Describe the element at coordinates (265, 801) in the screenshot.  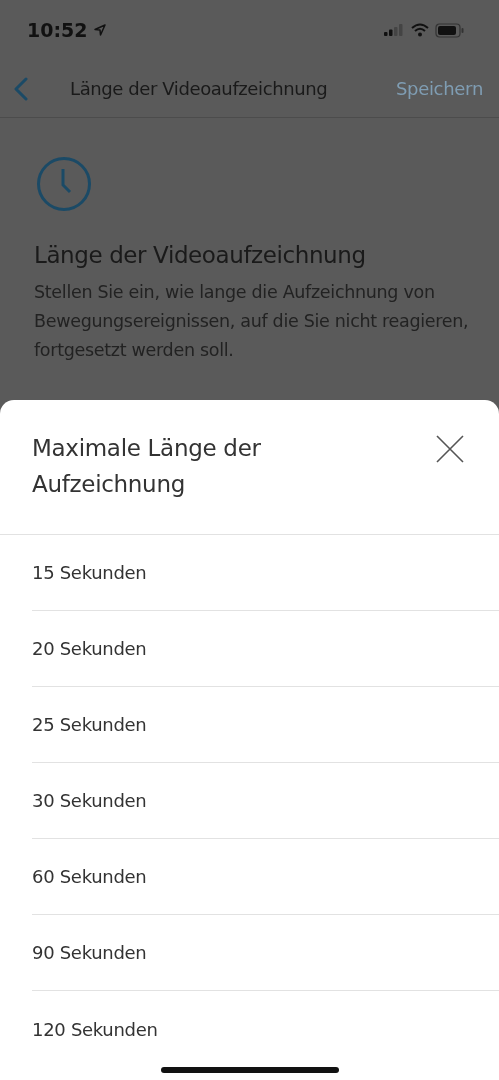
I see `duration-option: 30 Sekunden` at that location.